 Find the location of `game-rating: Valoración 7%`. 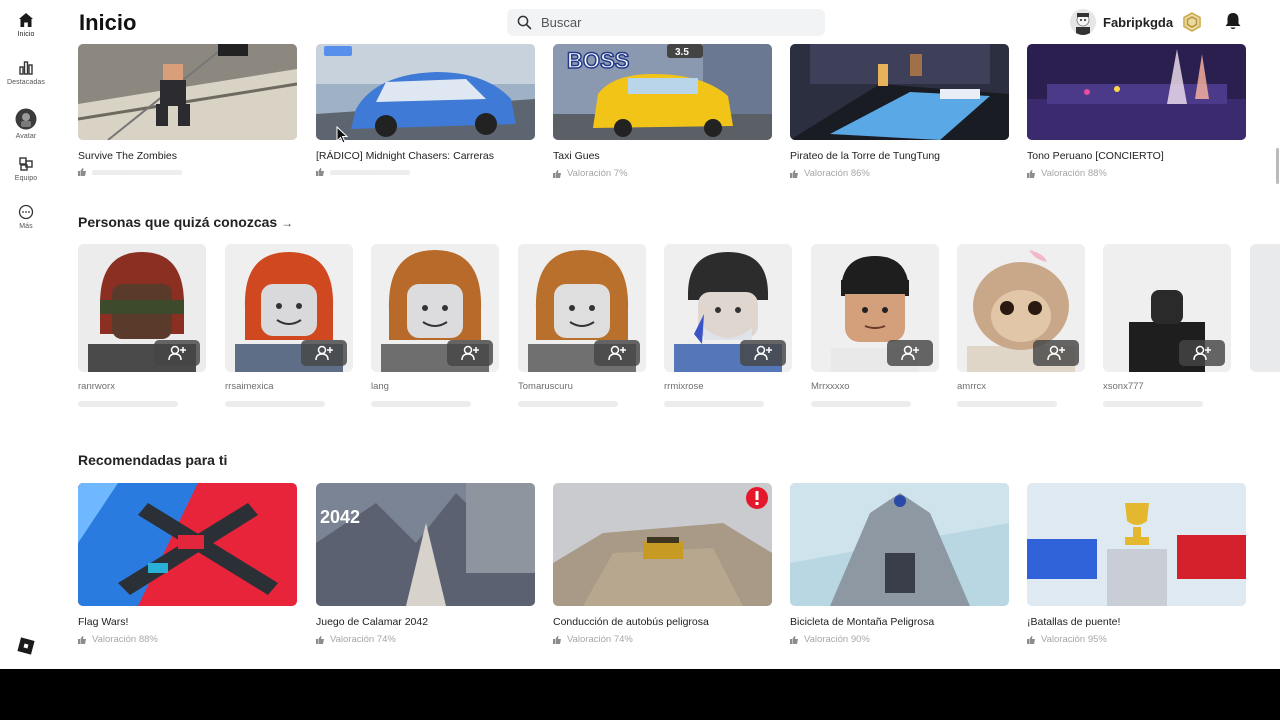

game-rating: Valoración 7% is located at coordinates (662, 173).